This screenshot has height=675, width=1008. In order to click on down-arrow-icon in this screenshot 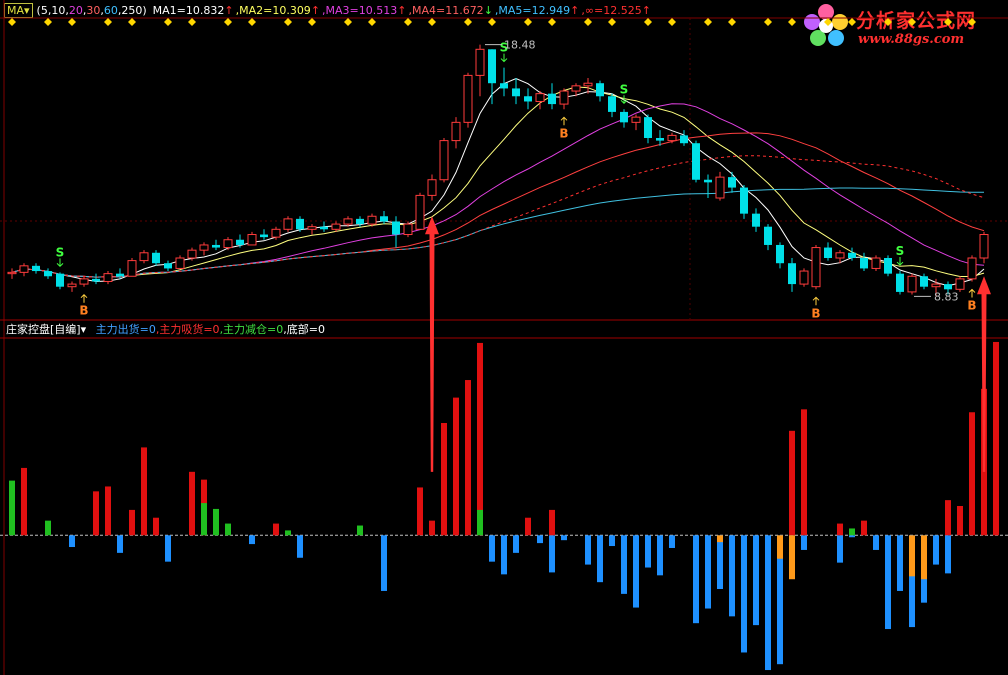, I will do `click(900, 261)`.